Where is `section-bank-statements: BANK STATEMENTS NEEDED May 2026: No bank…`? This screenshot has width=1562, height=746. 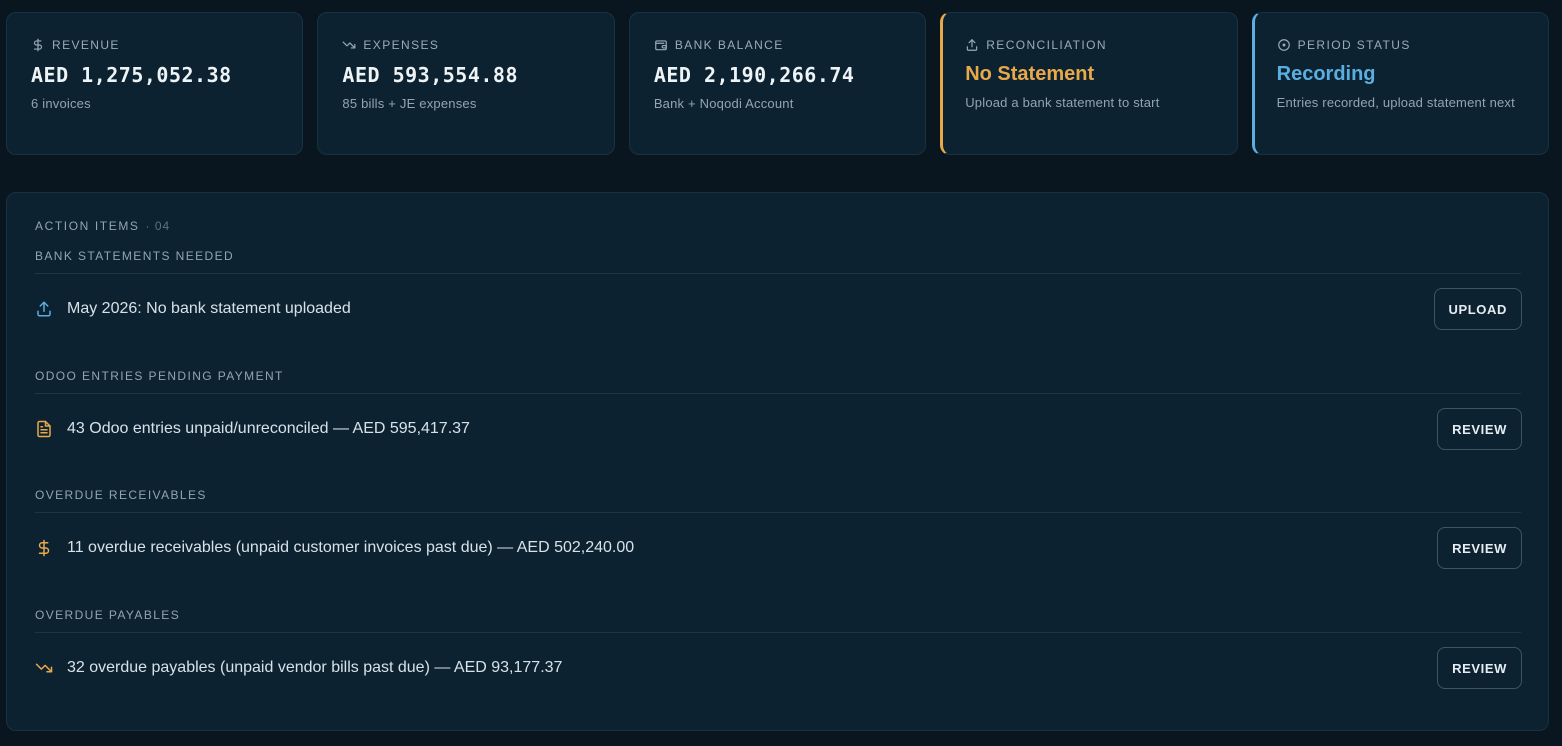
section-bank-statements: BANK STATEMENTS NEEDED May 2026: No bank… is located at coordinates (778, 295).